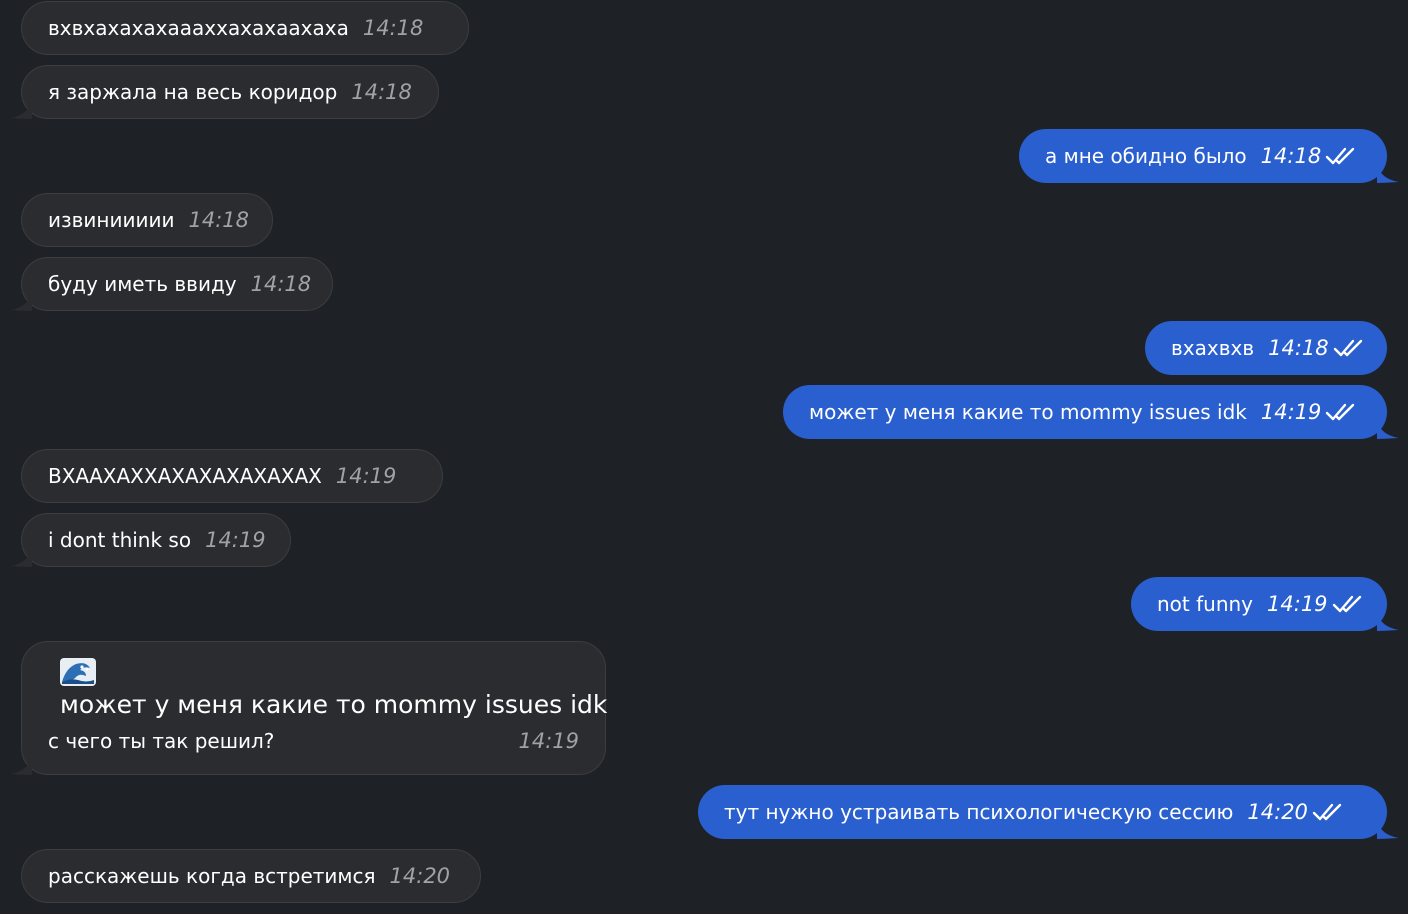  Describe the element at coordinates (120, 540) in the screenshot. I see `message-text: i dont think so` at that location.